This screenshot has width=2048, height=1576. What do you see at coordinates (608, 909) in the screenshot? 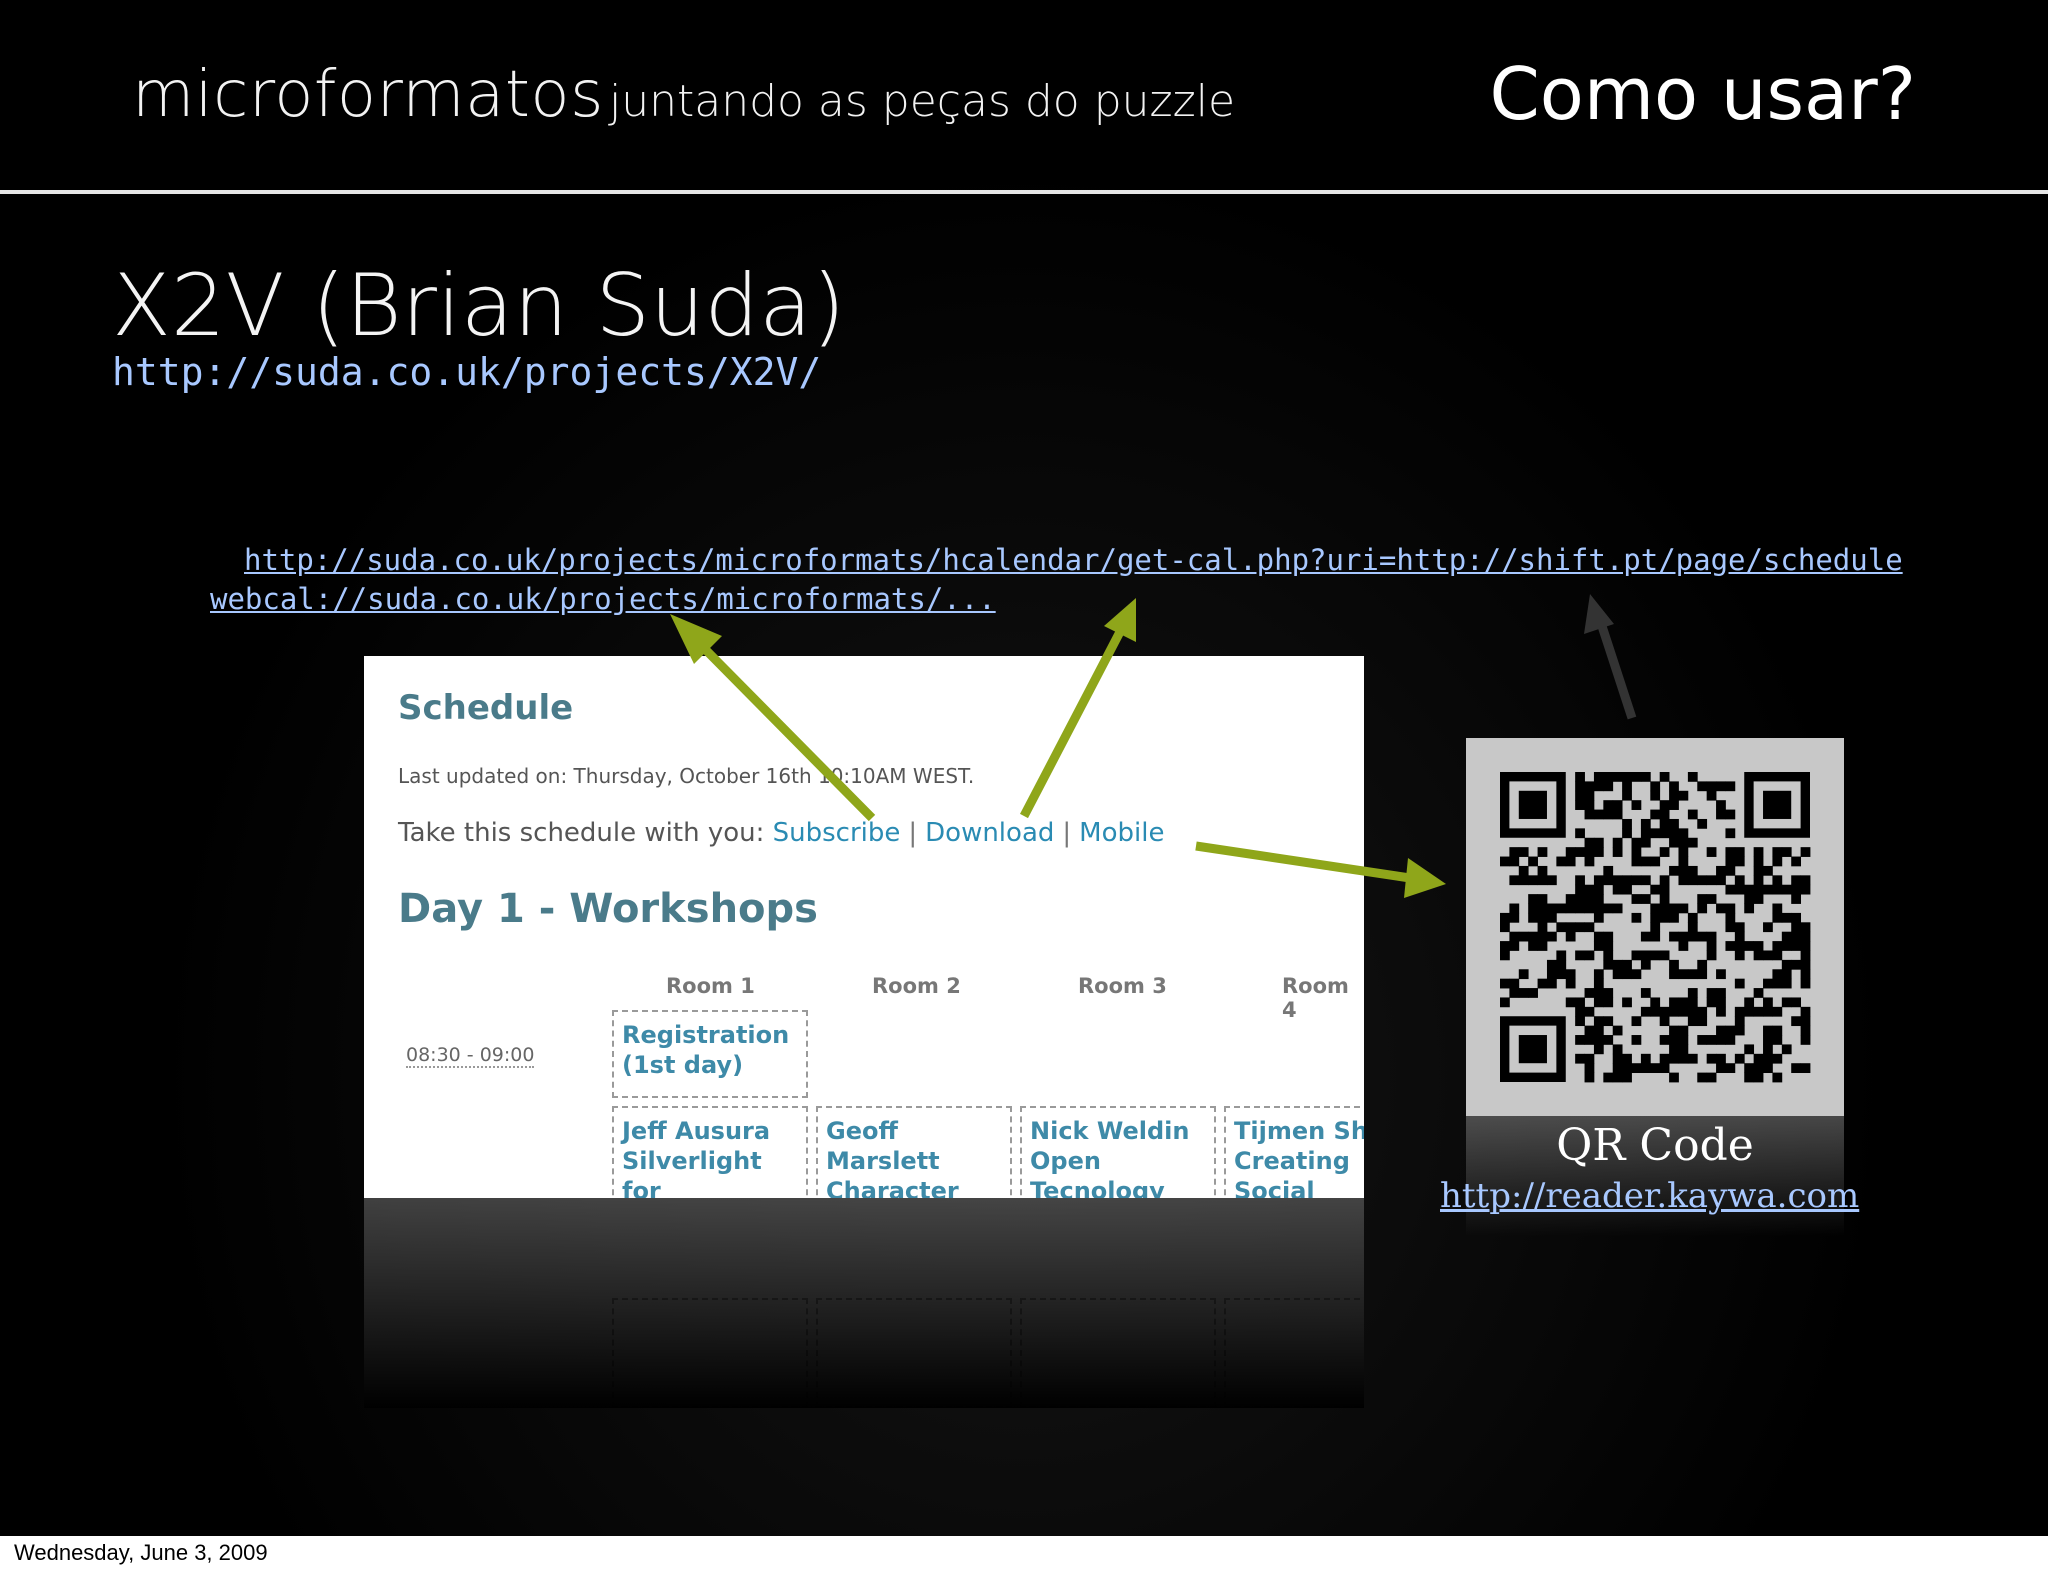
I see `day-heading: Day 1 - Workshops` at bounding box center [608, 909].